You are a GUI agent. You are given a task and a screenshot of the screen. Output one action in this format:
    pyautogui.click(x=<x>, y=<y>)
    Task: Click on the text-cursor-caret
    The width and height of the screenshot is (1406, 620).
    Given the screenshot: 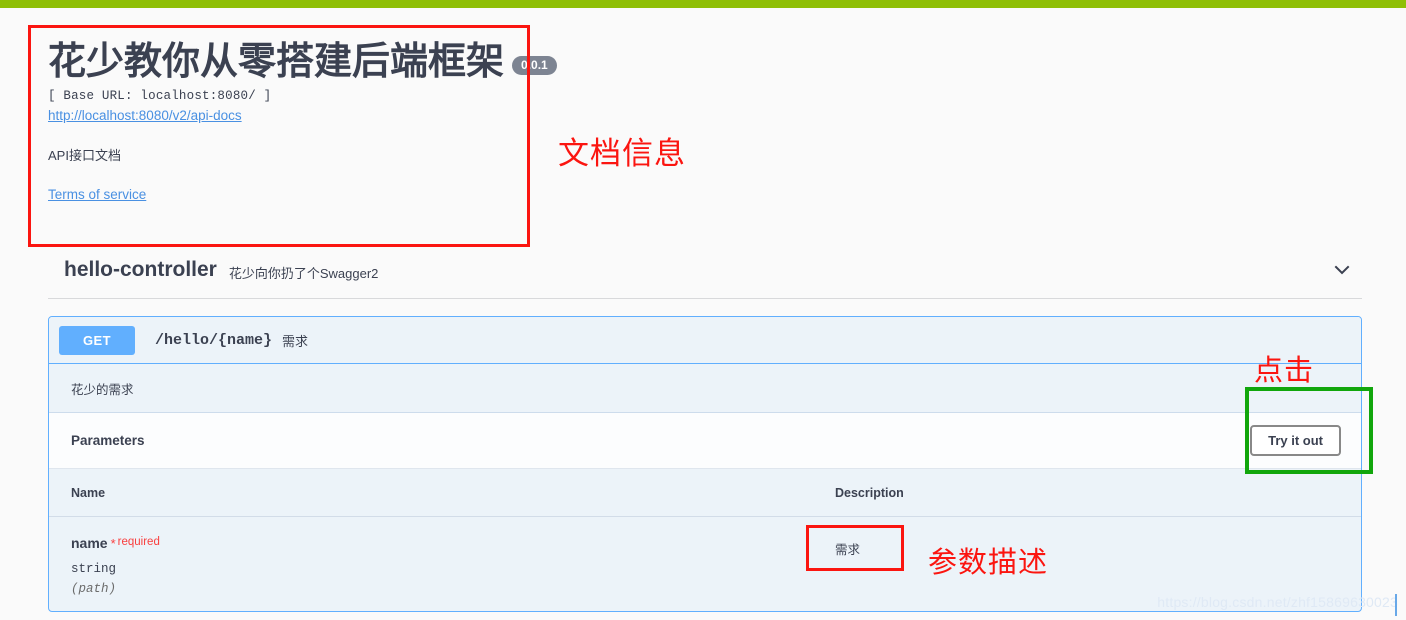 What is the action you would take?
    pyautogui.click(x=1396, y=605)
    